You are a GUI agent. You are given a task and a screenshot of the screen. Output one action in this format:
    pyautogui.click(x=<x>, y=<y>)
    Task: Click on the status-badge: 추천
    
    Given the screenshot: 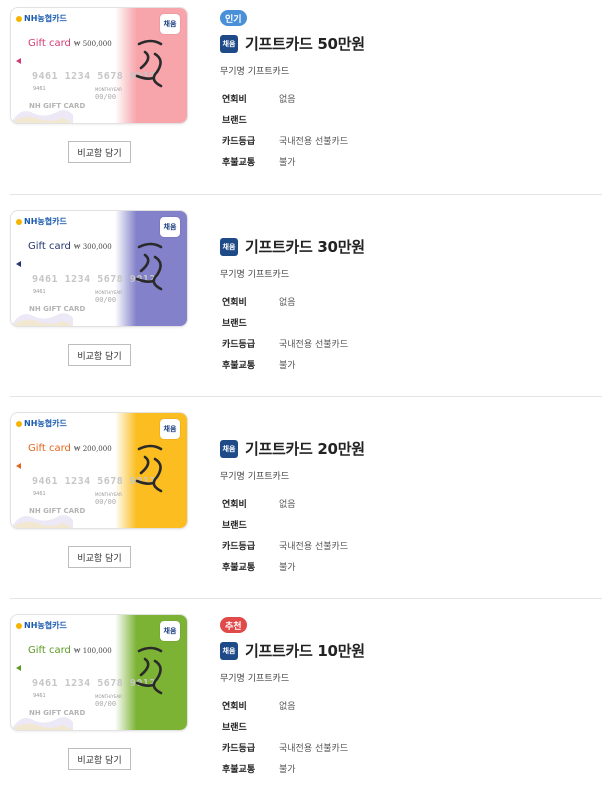 What is the action you would take?
    pyautogui.click(x=233, y=625)
    